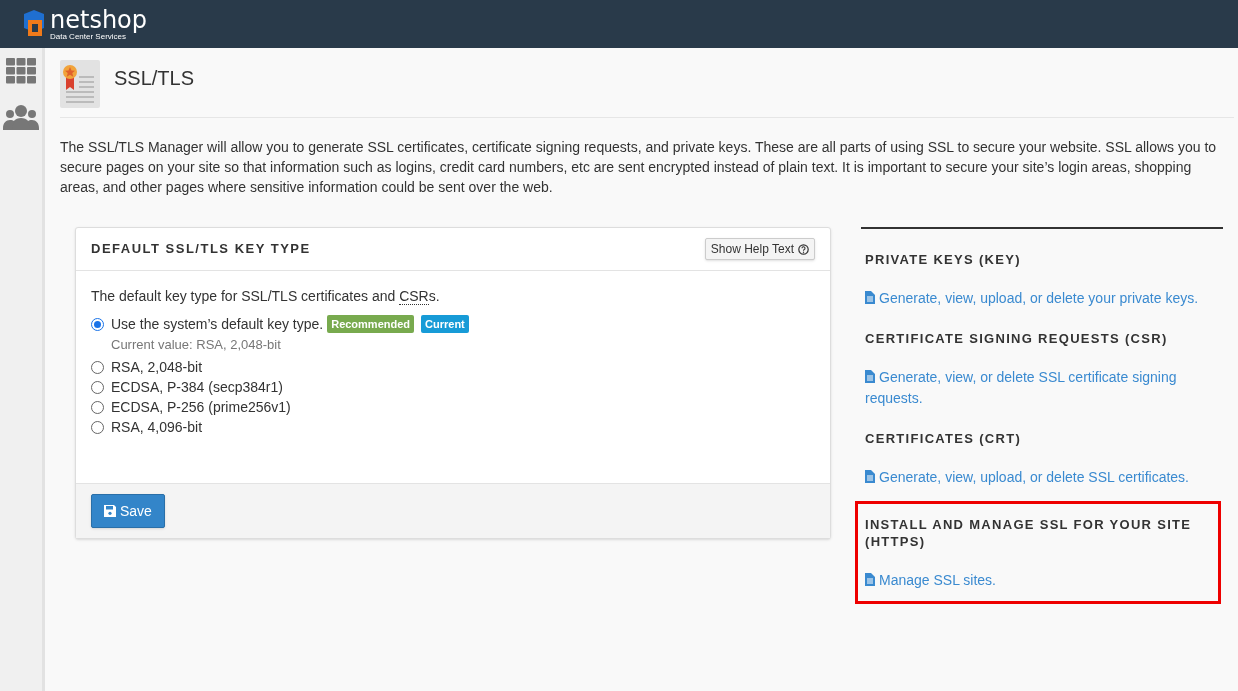 The height and width of the screenshot is (691, 1238). What do you see at coordinates (1029, 533) in the screenshot?
I see `section-heading: INSTALL AND MANAGE SSL FOR YOUR SITE (HTTPS)` at bounding box center [1029, 533].